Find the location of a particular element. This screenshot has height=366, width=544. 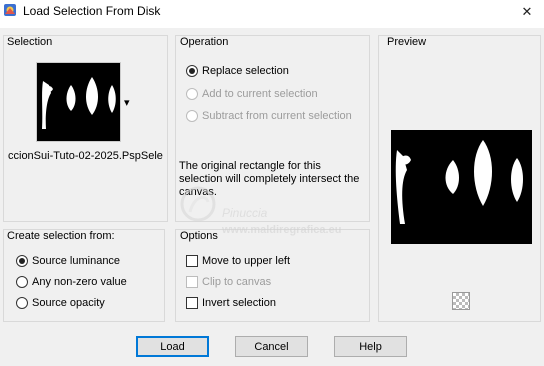

dropdown-arrow-icon: ▾ is located at coordinates (127, 102).